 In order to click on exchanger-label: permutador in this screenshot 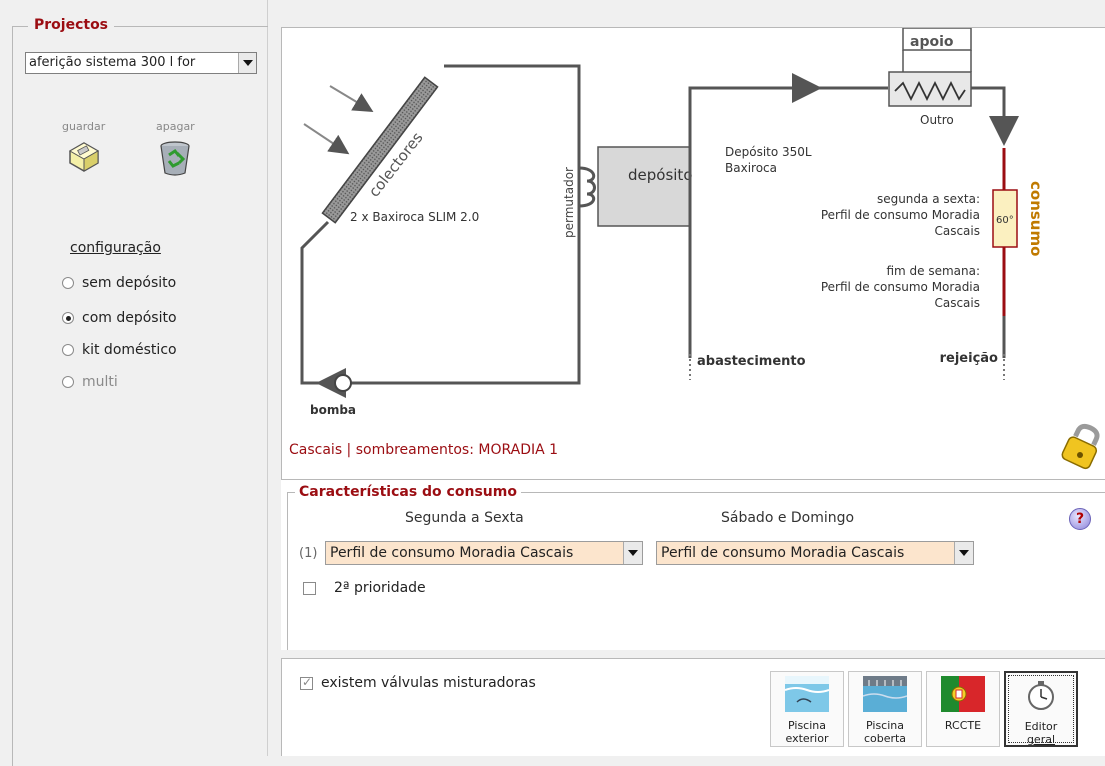, I will do `click(569, 202)`.